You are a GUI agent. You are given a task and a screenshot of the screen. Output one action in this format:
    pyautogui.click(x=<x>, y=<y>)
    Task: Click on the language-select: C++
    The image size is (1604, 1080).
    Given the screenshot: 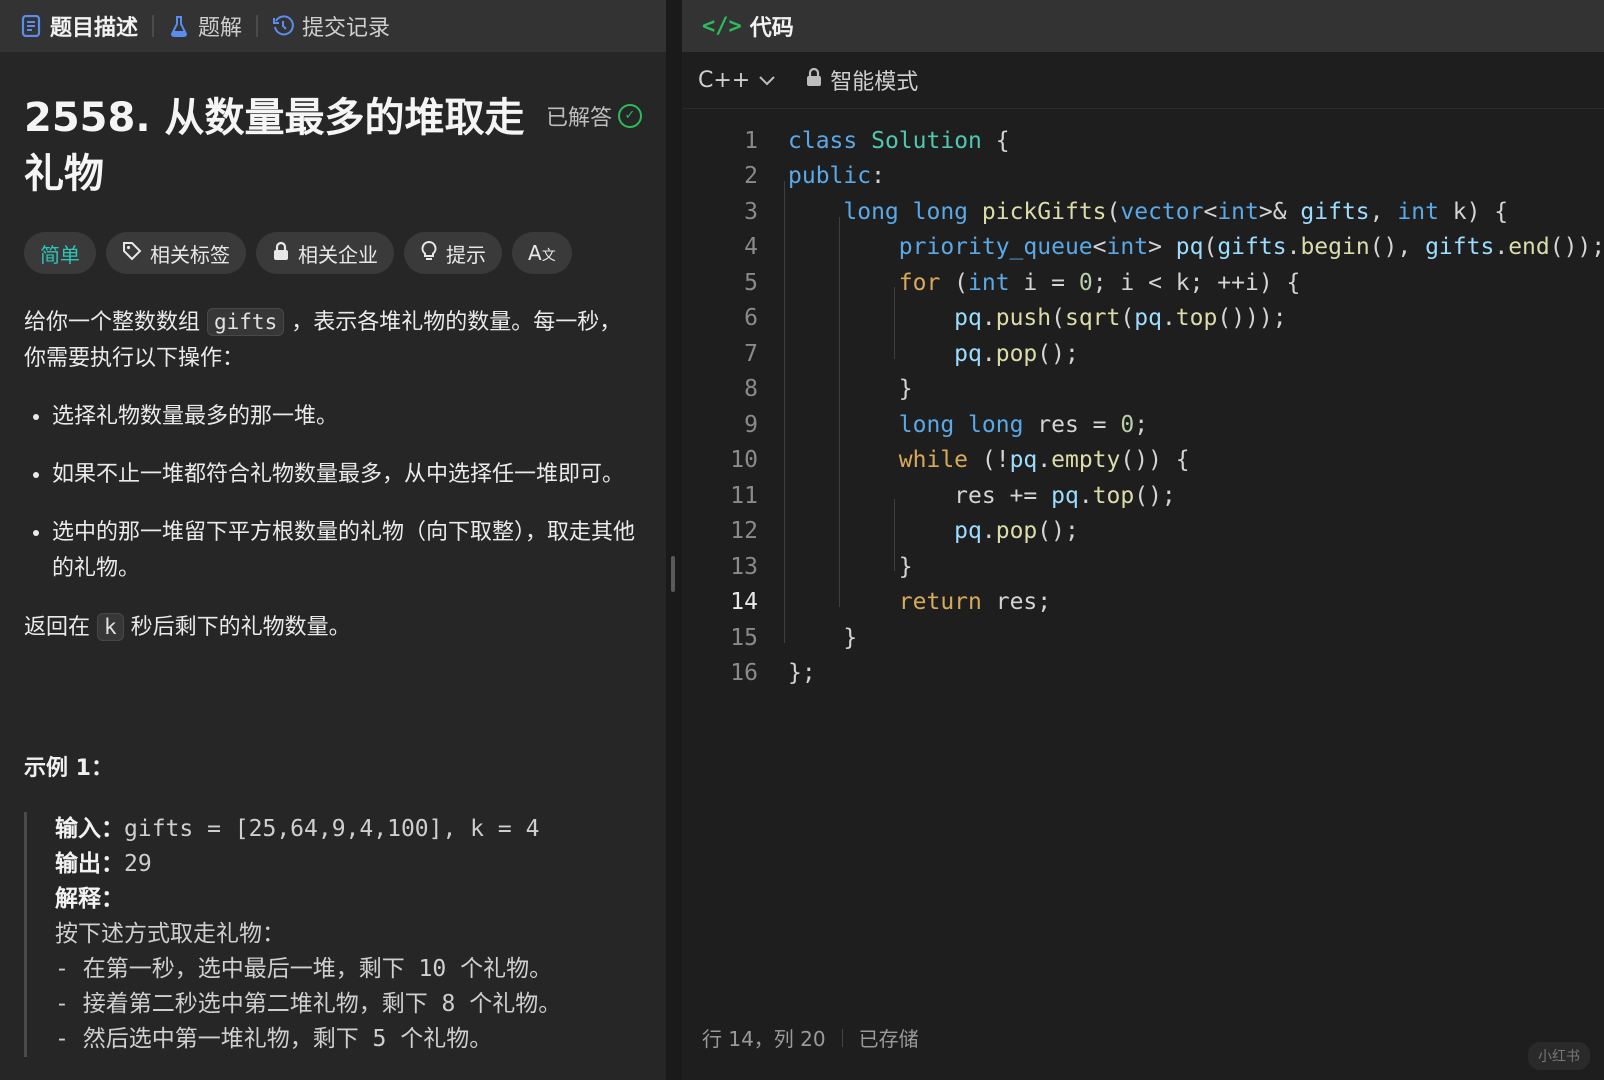 What is the action you would take?
    pyautogui.click(x=737, y=80)
    